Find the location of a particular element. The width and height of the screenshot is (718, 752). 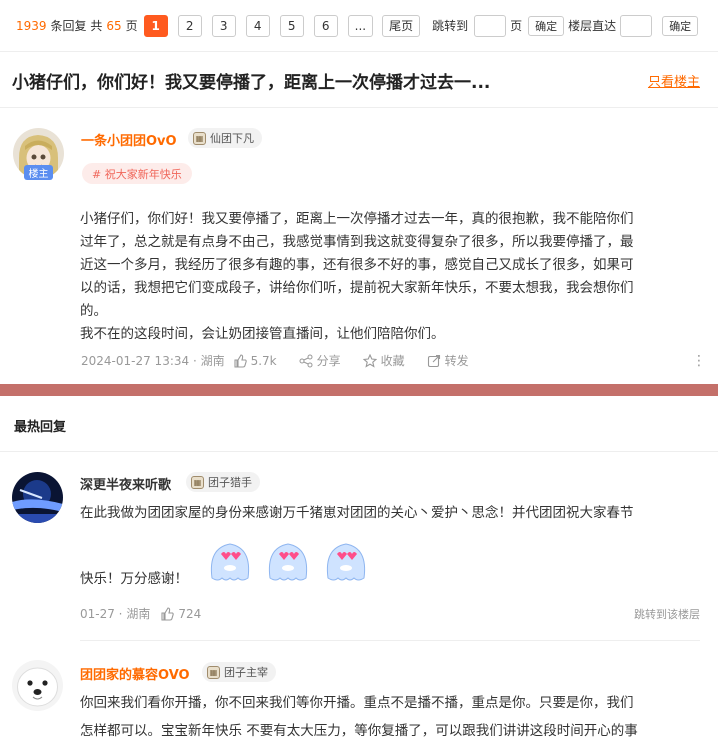

jump-page-input is located at coordinates (490, 25).